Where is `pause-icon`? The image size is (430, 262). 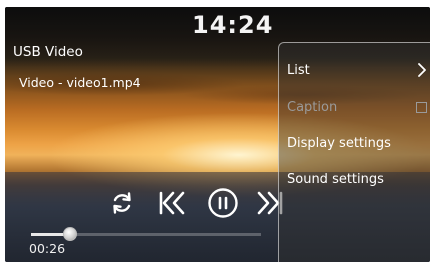 pause-icon is located at coordinates (223, 203).